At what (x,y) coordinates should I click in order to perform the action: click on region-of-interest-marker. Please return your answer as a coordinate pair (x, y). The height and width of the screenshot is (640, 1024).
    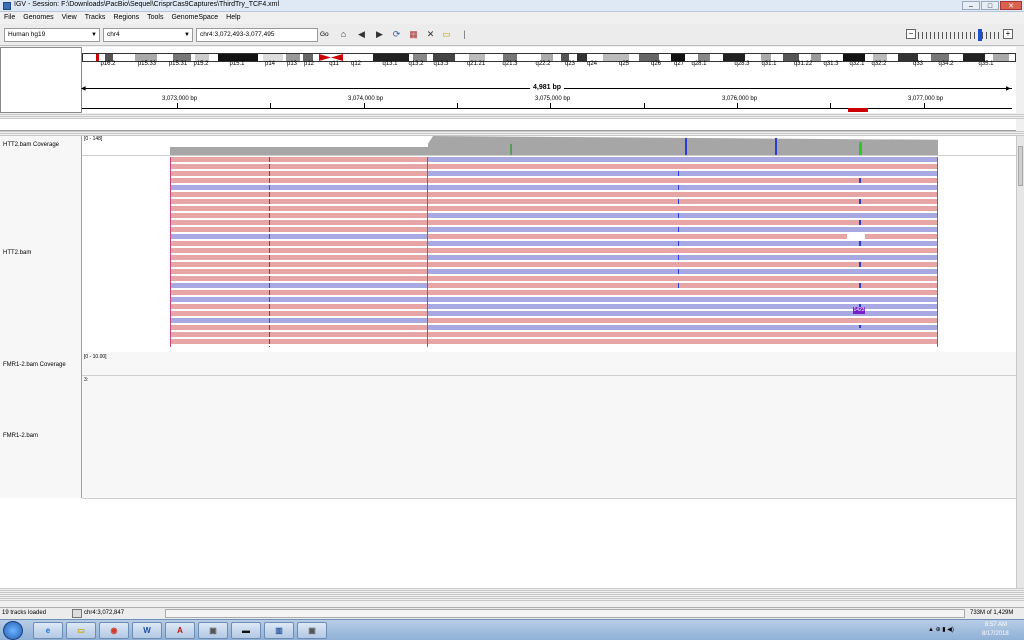
    Looking at the image, I should click on (858, 110).